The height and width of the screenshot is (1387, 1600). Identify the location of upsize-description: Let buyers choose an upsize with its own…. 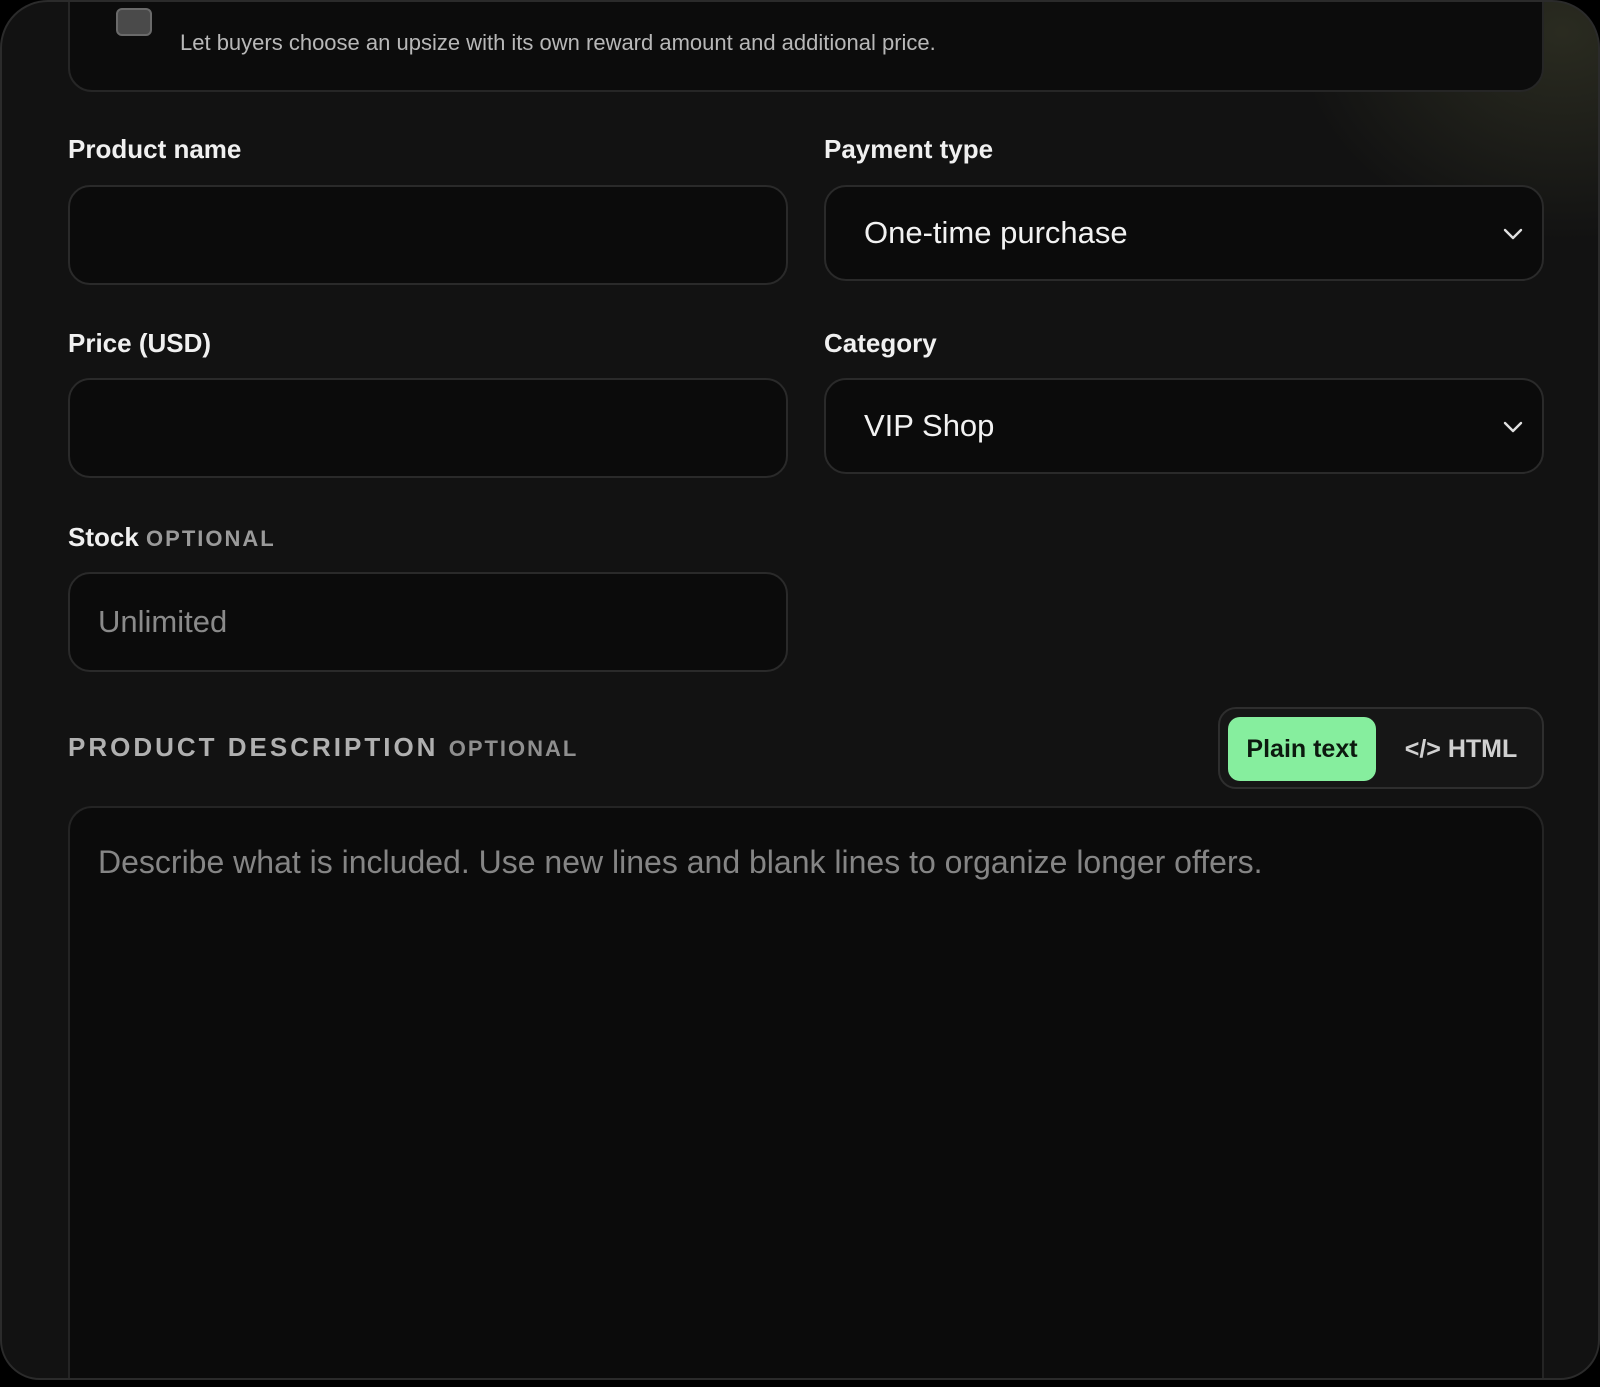
(558, 42).